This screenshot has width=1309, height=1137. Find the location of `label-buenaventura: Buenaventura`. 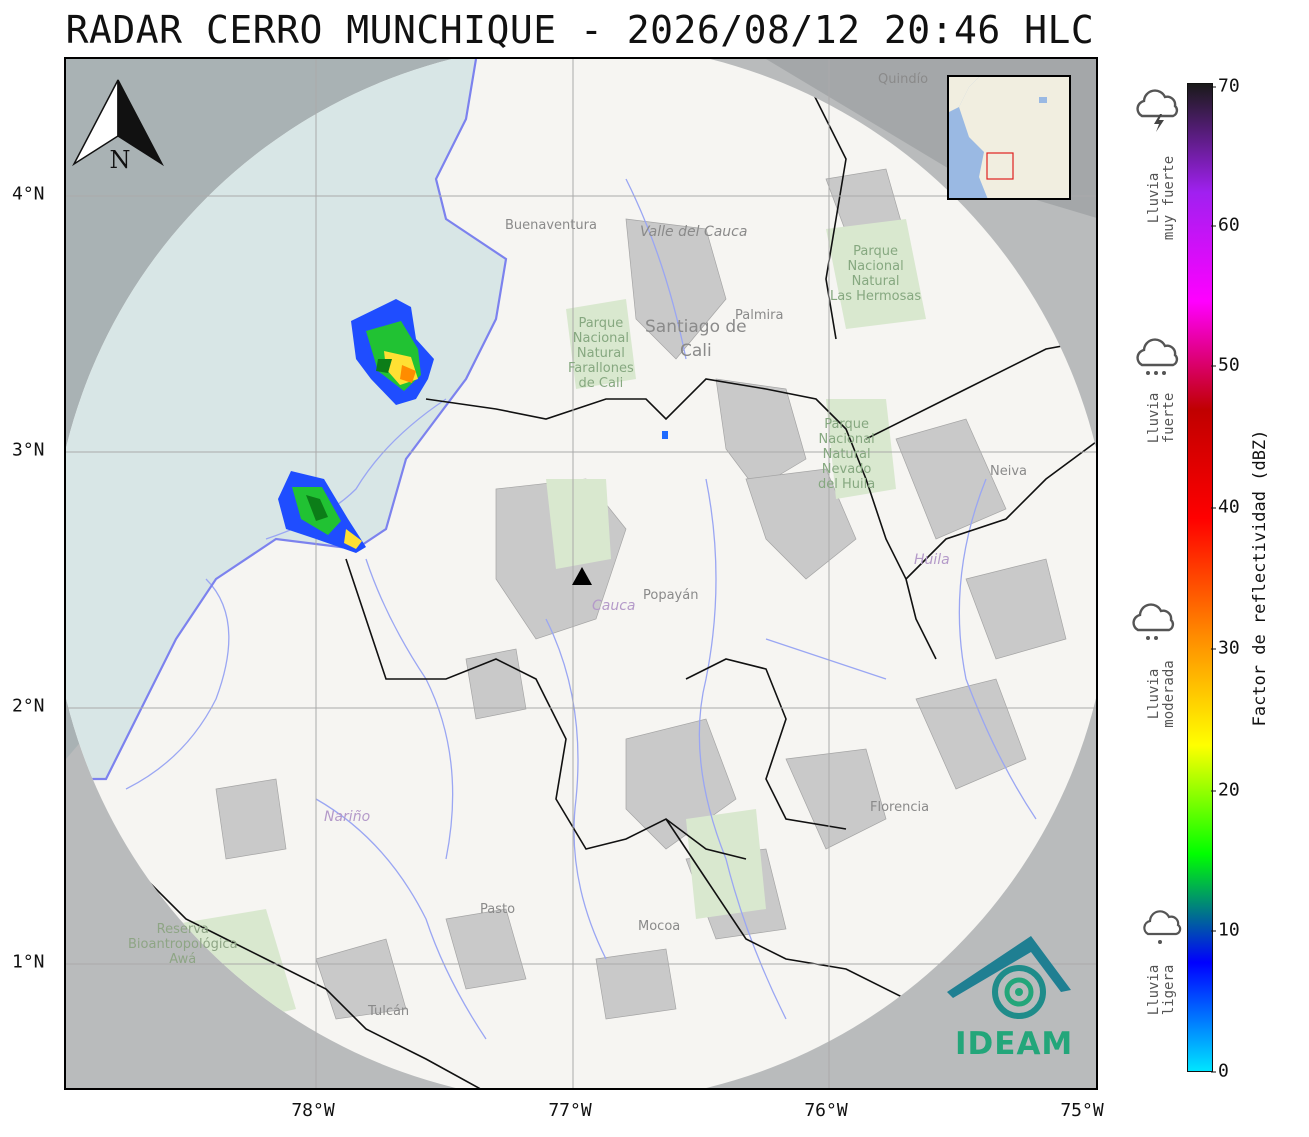

label-buenaventura: Buenaventura is located at coordinates (551, 225).